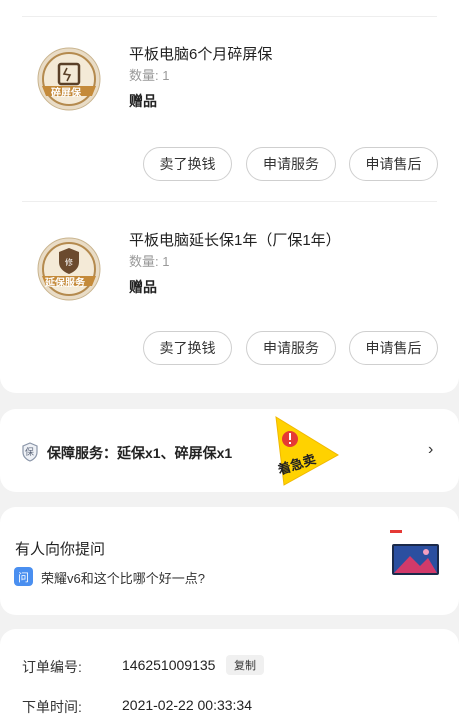 The height and width of the screenshot is (728, 459). I want to click on question-title: 有人向你提问, so click(60, 549).